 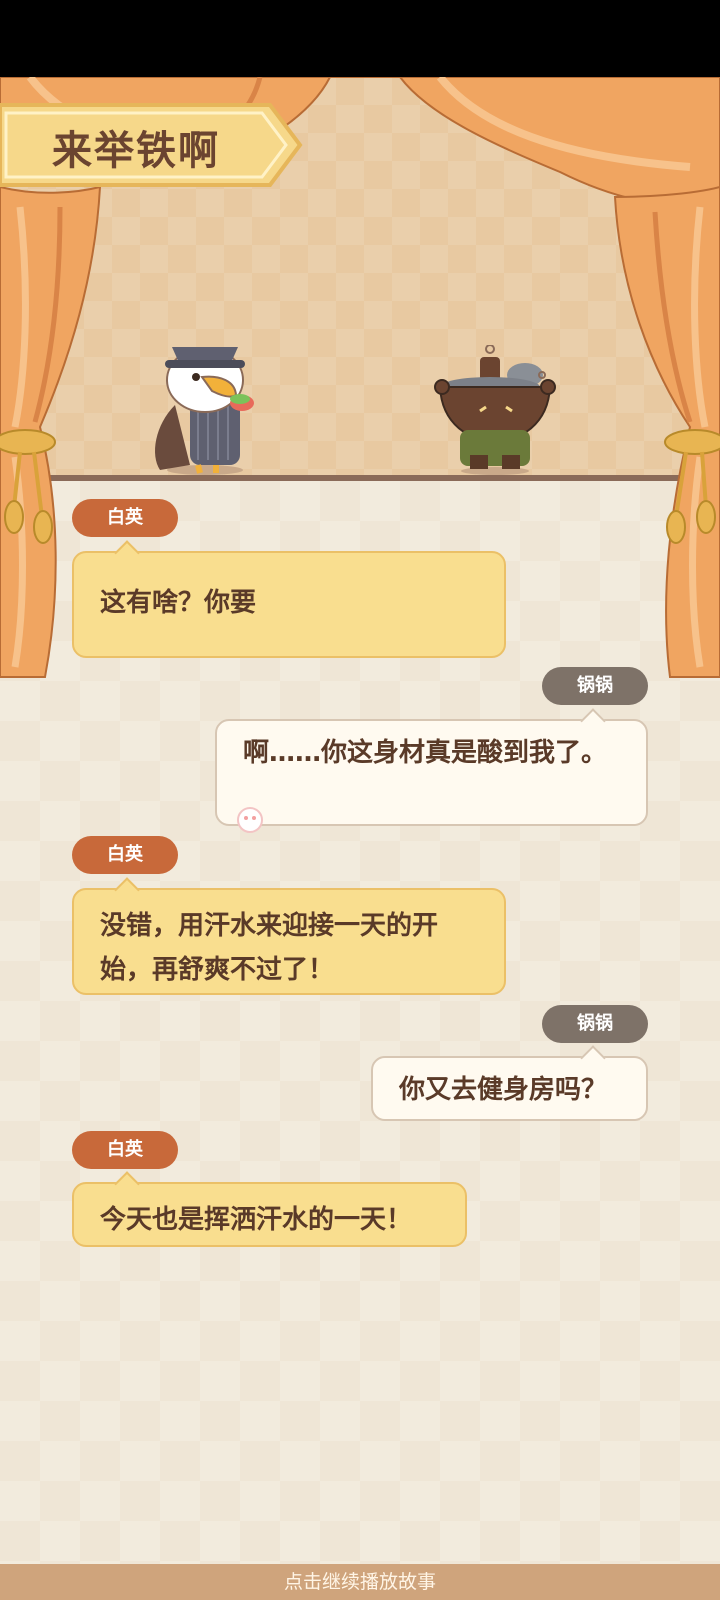 What do you see at coordinates (360, 38) in the screenshot?
I see `status-bar` at bounding box center [360, 38].